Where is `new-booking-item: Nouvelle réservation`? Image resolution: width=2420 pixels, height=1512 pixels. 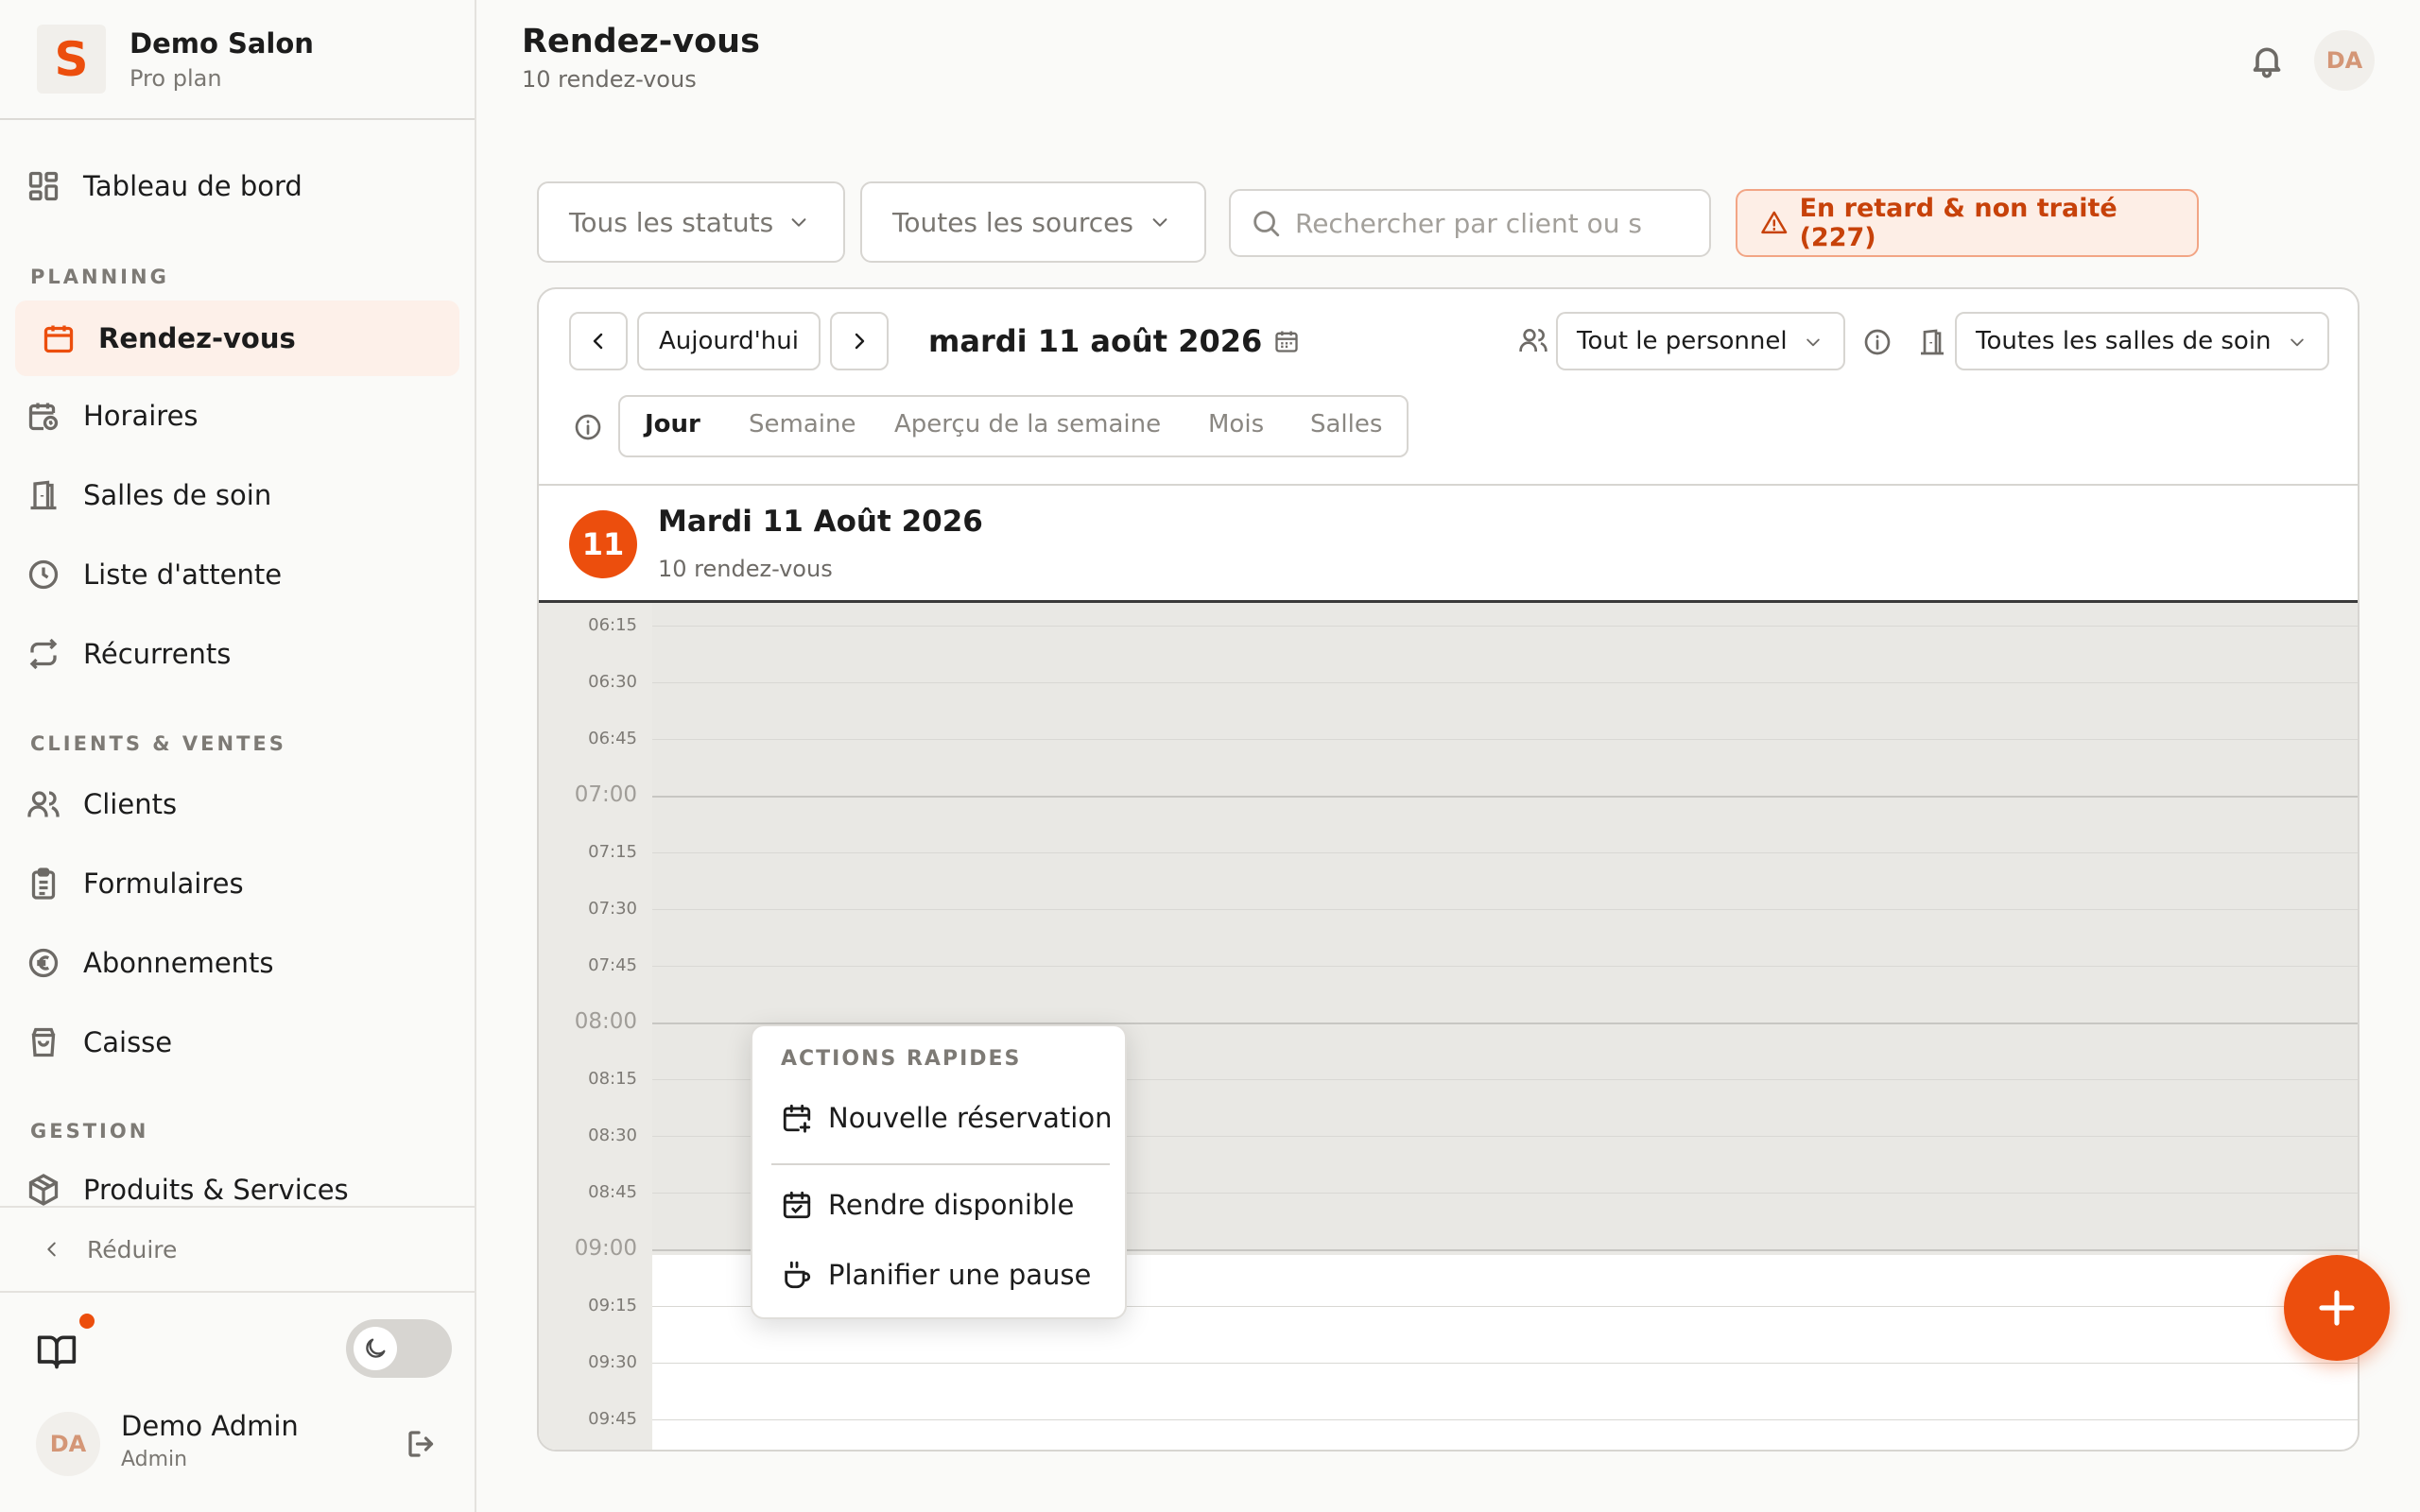
new-booking-item: Nouvelle réservation is located at coordinates (946, 1118).